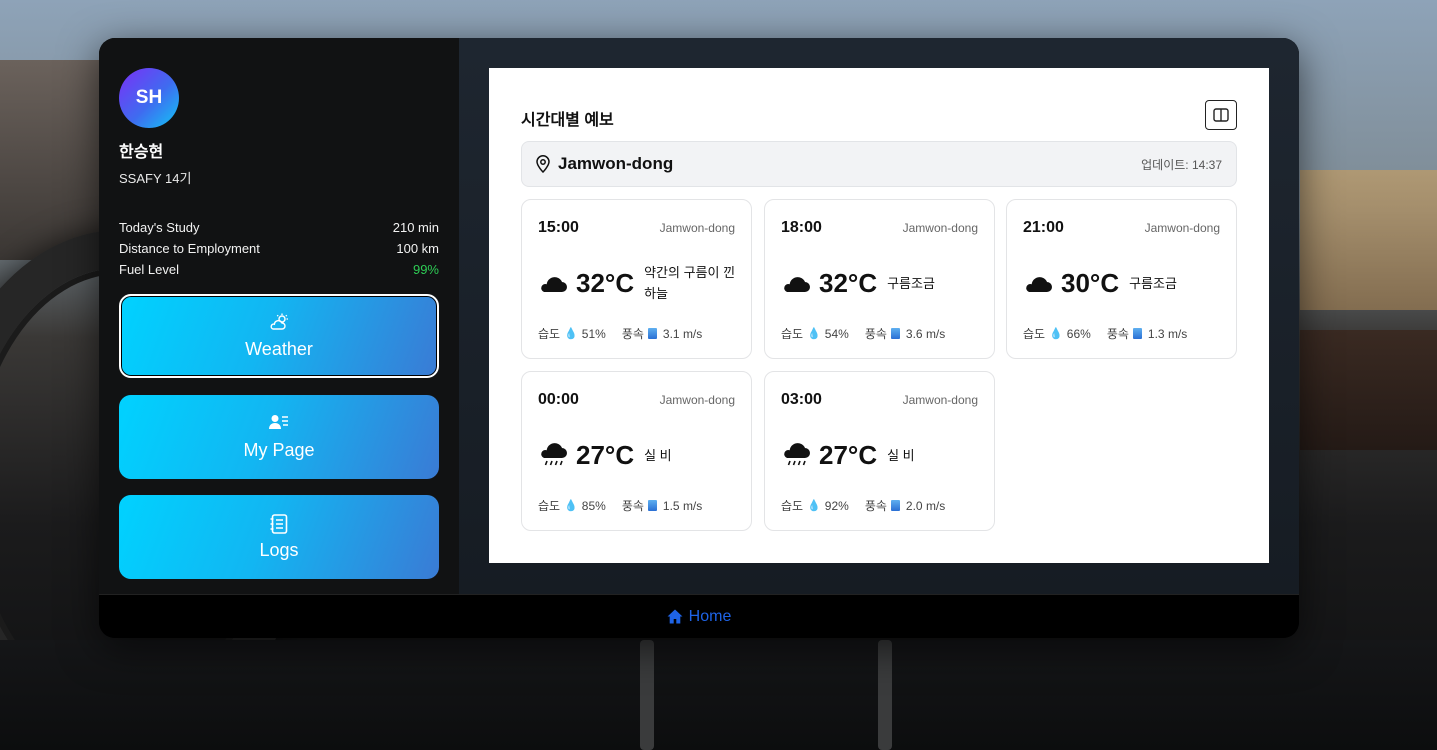  What do you see at coordinates (279, 549) in the screenshot?
I see `nav-label: Logs` at bounding box center [279, 549].